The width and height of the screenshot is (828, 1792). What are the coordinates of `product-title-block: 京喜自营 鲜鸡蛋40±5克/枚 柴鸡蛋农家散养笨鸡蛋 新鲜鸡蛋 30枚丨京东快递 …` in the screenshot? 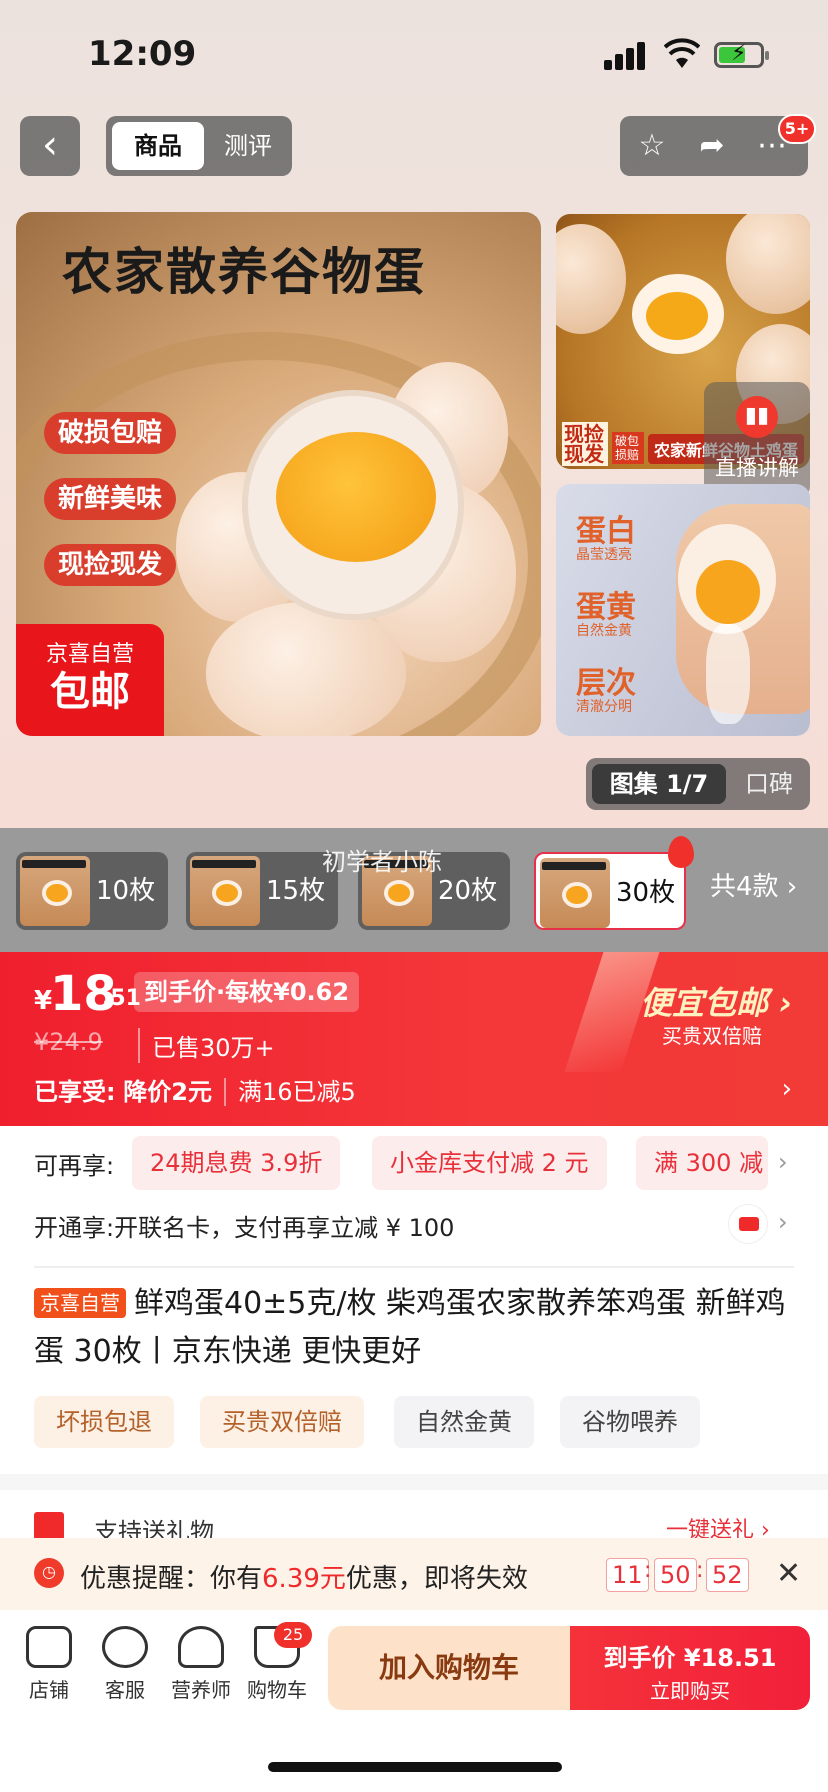 It's located at (414, 1328).